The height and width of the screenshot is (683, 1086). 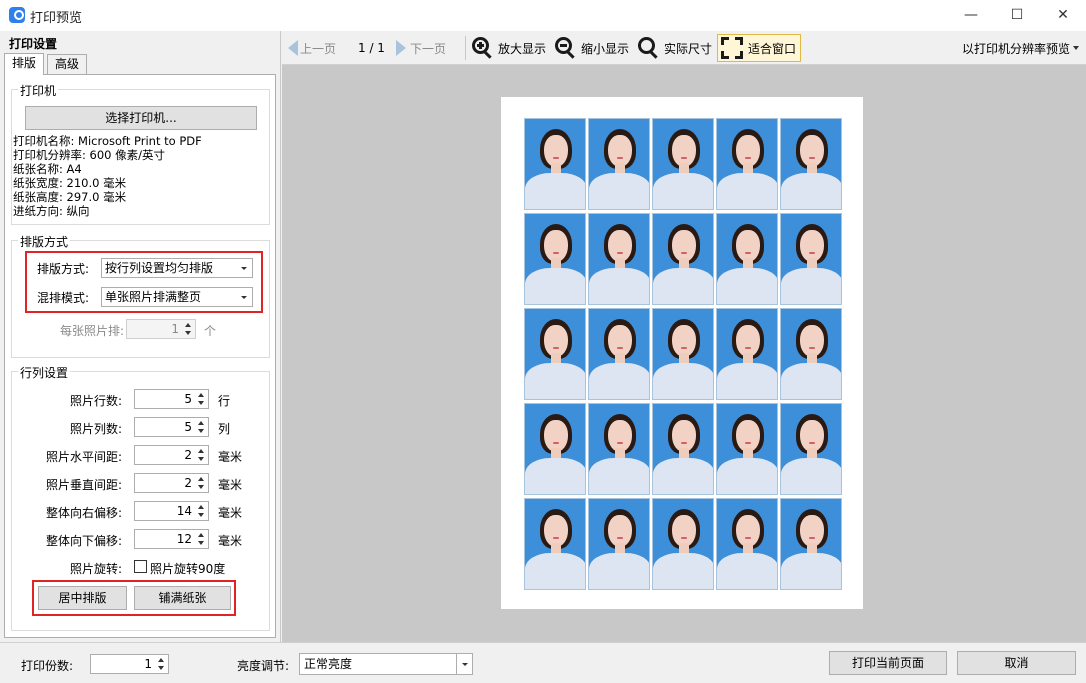 What do you see at coordinates (148, 664) in the screenshot?
I see `copies-value: 1` at bounding box center [148, 664].